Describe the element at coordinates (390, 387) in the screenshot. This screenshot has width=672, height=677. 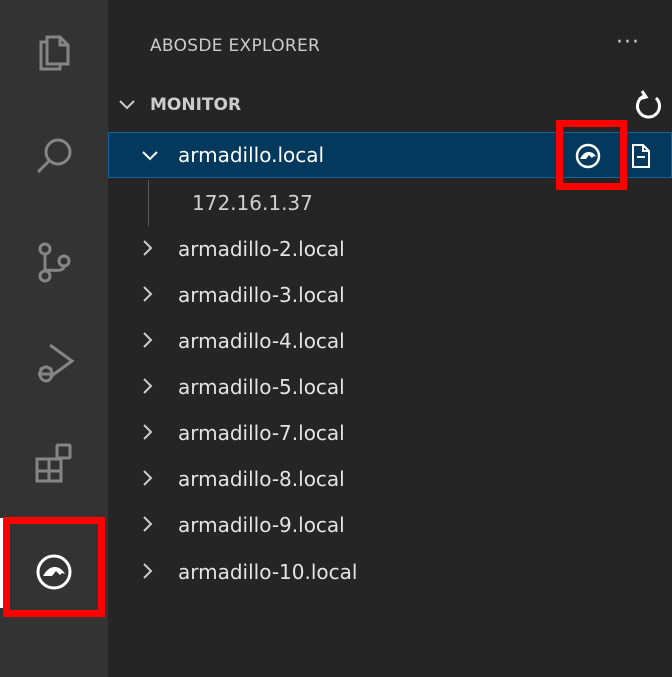
I see `tree-row-device: armadillo-5.local` at that location.